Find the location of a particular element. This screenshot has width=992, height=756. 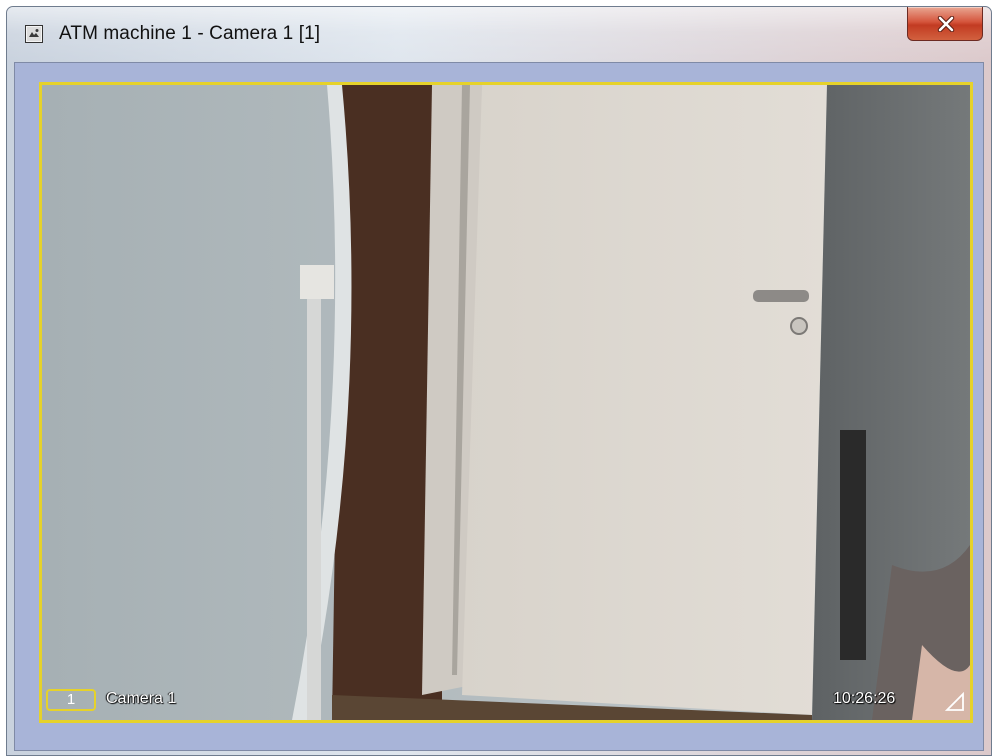

title-bar: ATM machine 1 - Camera 1 [1] is located at coordinates (499, 35).